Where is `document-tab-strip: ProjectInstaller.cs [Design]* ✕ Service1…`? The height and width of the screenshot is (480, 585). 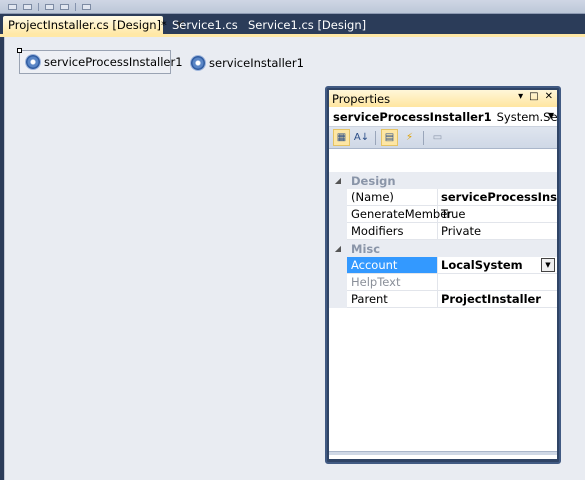 document-tab-strip: ProjectInstaller.cs [Design]* ✕ Service1… is located at coordinates (292, 24).